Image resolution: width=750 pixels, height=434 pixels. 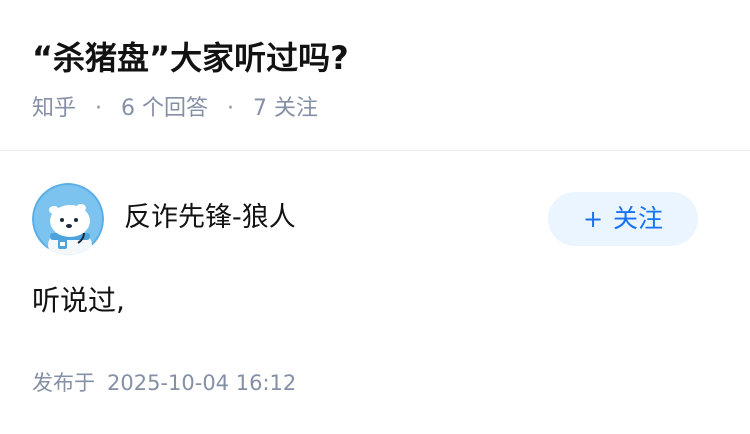 I want to click on follower-count: 7, so click(x=260, y=108).